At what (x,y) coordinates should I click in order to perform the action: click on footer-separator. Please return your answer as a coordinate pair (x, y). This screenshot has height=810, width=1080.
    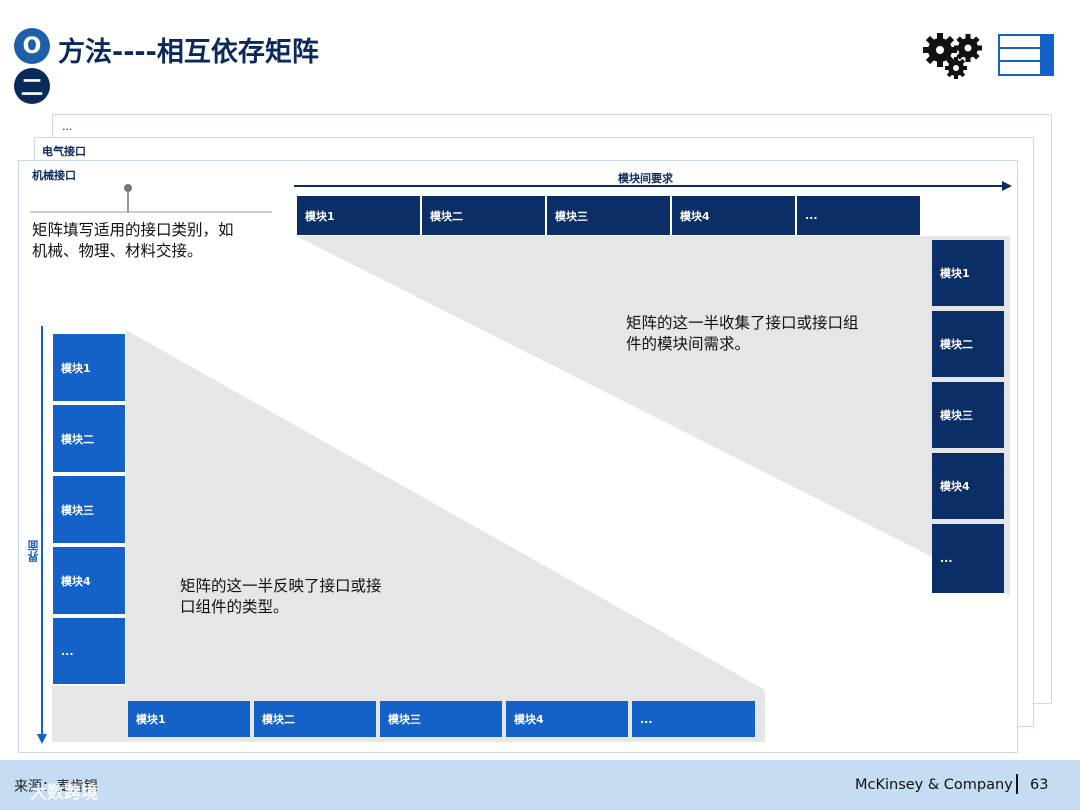
    Looking at the image, I should click on (1017, 784).